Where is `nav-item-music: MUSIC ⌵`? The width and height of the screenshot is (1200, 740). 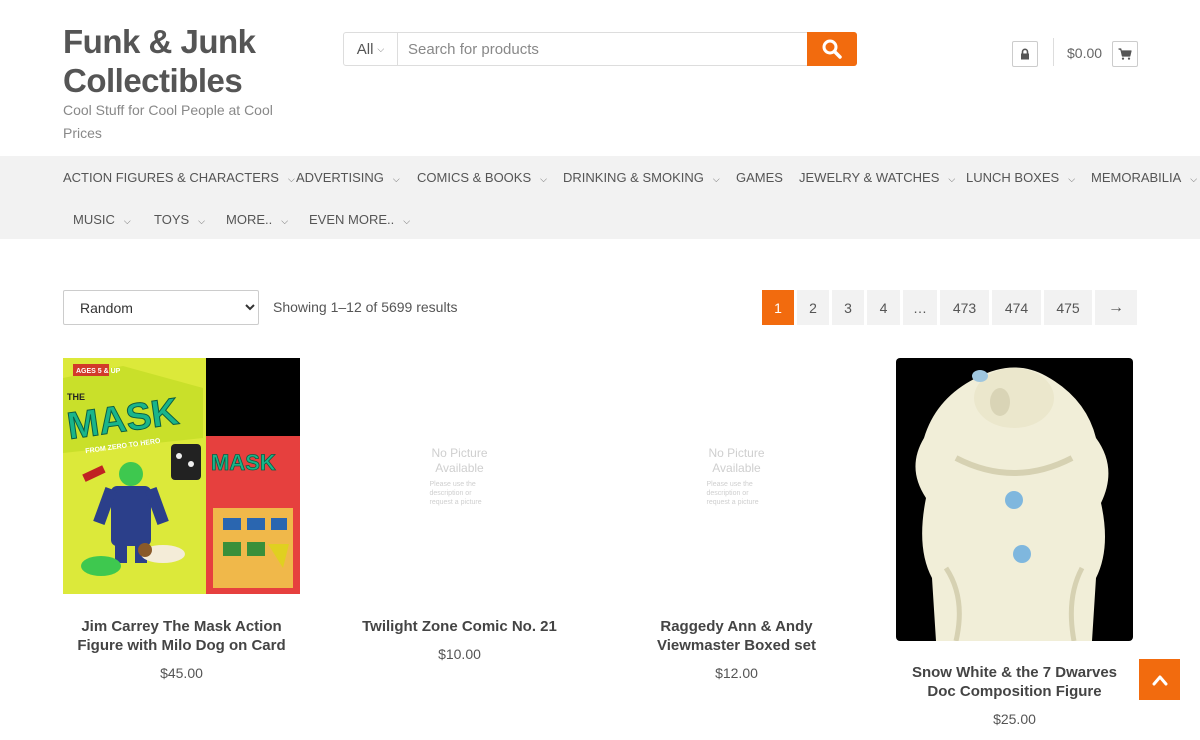 nav-item-music: MUSIC ⌵ is located at coordinates (102, 219).